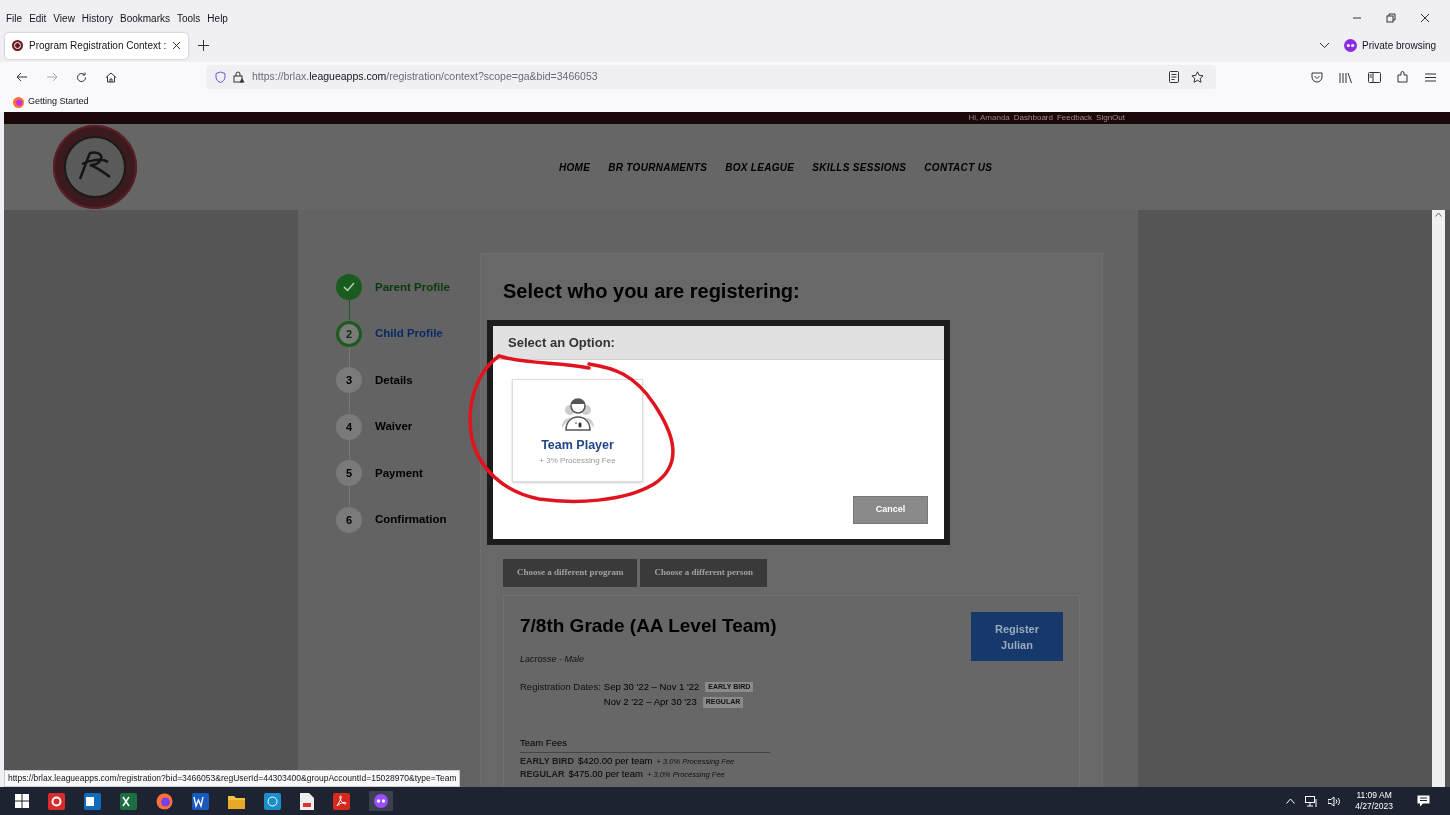 The image size is (1450, 815). Describe the element at coordinates (718, 343) in the screenshot. I see `modal-title: Select an Option:` at that location.